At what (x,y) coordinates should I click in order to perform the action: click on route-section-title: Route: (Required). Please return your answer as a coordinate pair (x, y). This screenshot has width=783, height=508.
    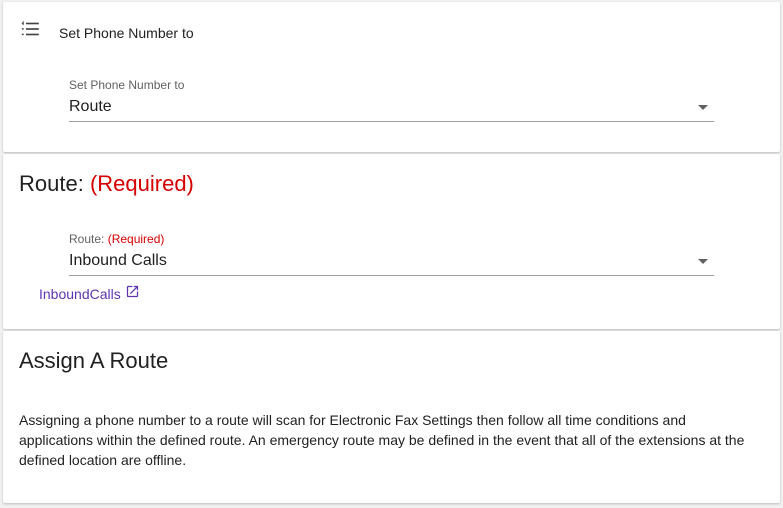
    Looking at the image, I should click on (106, 183).